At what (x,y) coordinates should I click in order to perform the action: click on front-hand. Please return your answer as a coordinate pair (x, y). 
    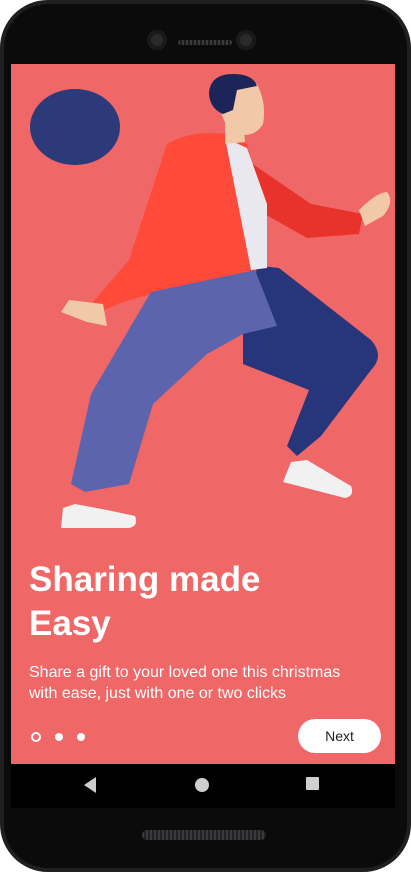
    Looking at the image, I should click on (84, 313).